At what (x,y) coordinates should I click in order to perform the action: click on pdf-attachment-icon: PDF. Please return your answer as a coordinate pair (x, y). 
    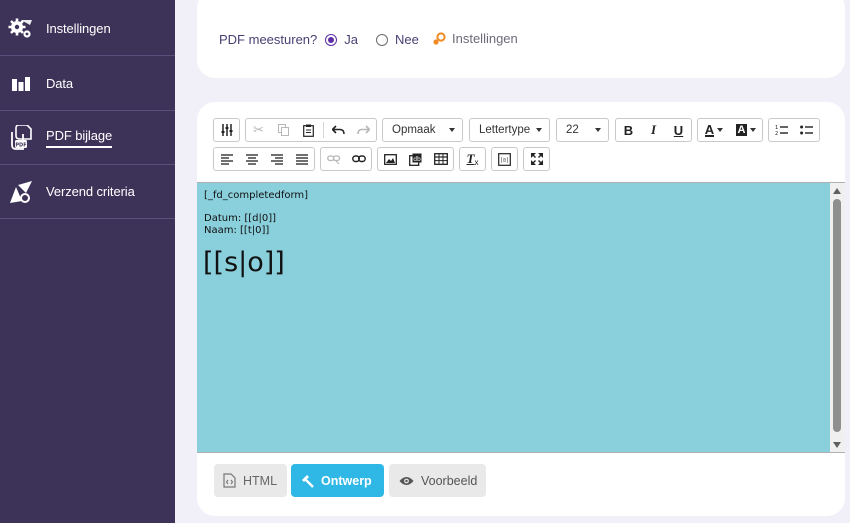
    Looking at the image, I should click on (21, 137).